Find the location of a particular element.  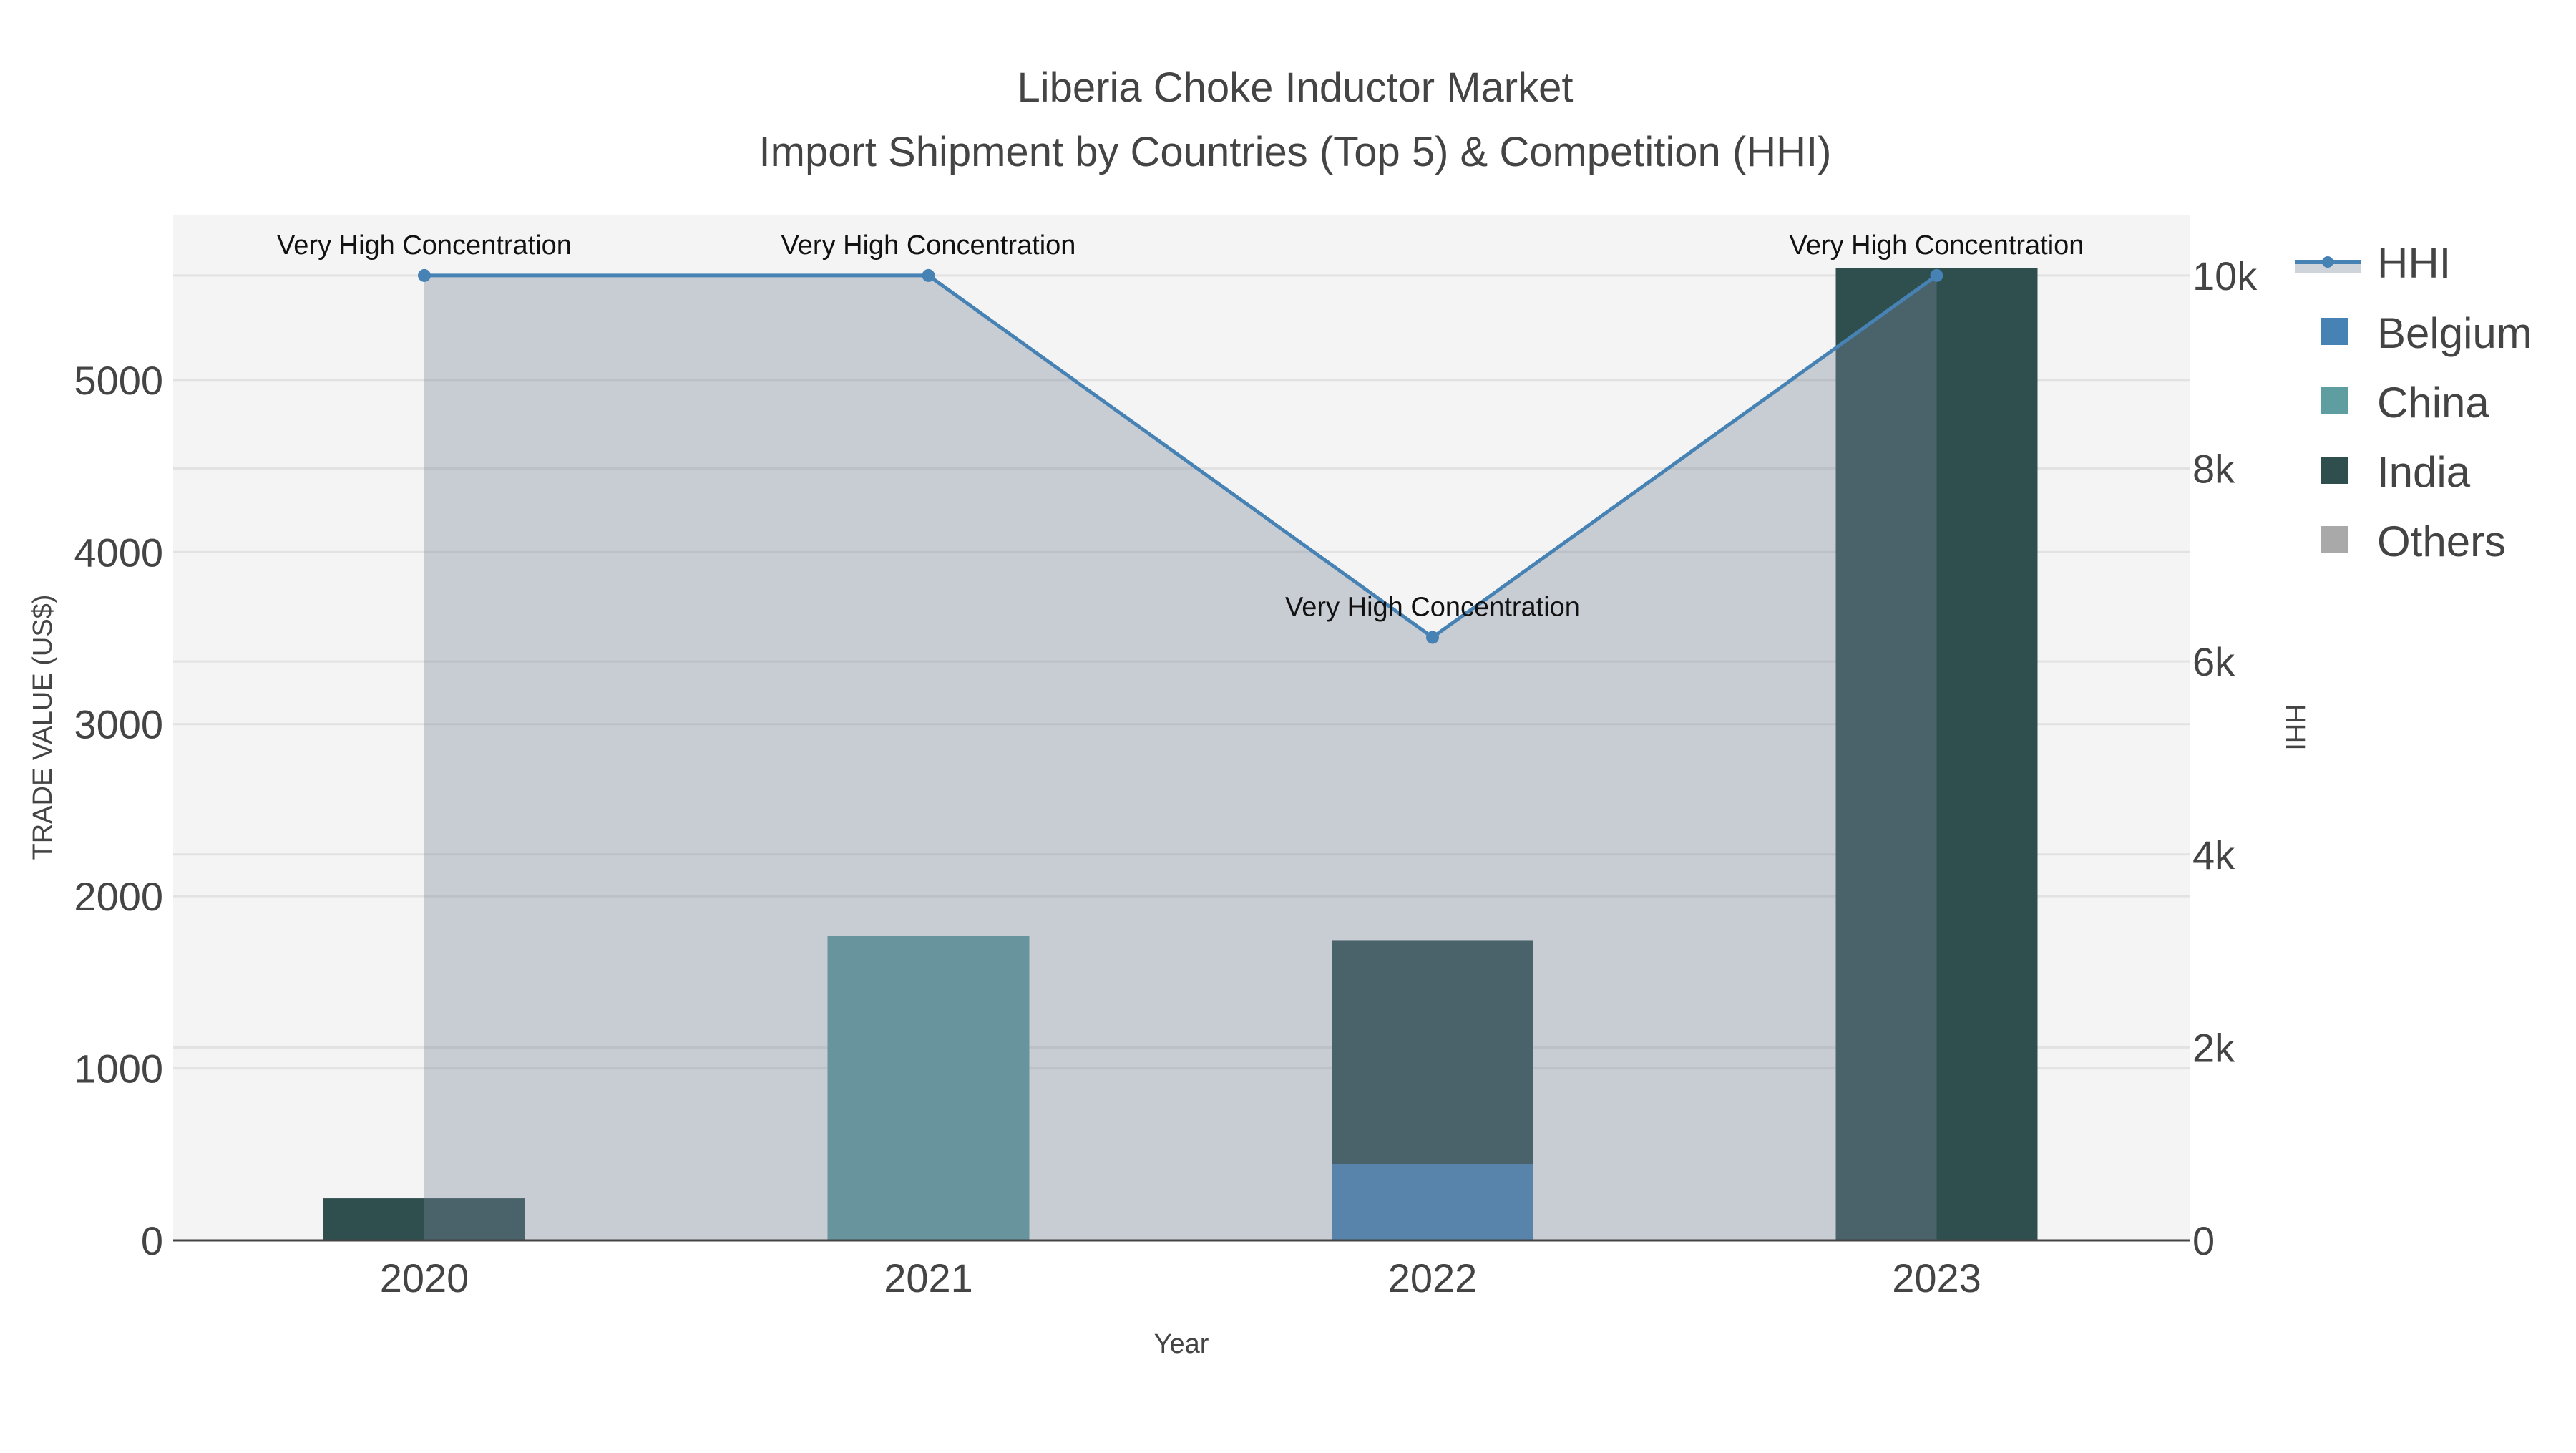

legend-label-others: Others is located at coordinates (2441, 541).